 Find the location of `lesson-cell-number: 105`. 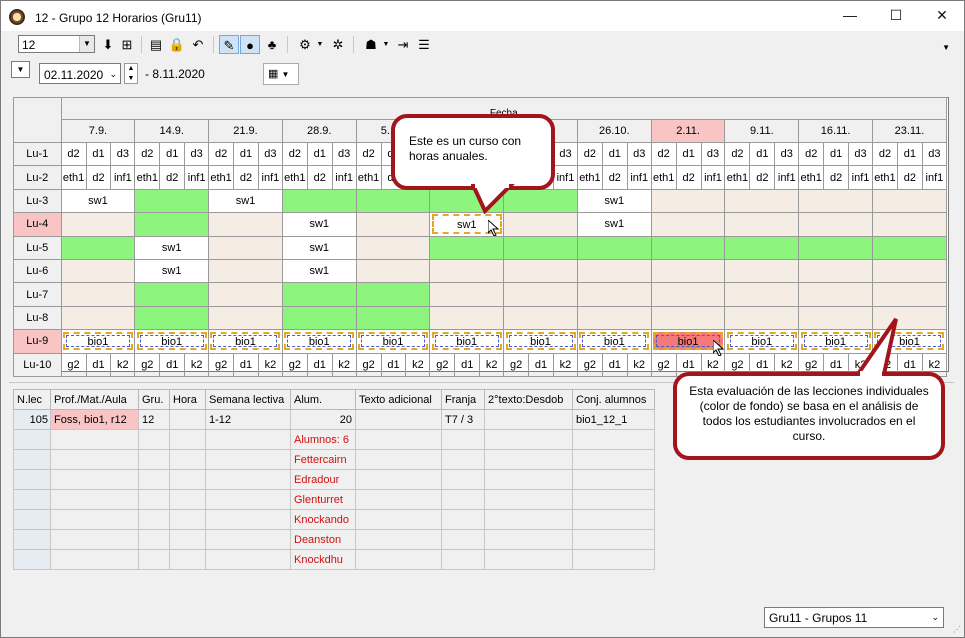

lesson-cell-number: 105 is located at coordinates (32, 419).